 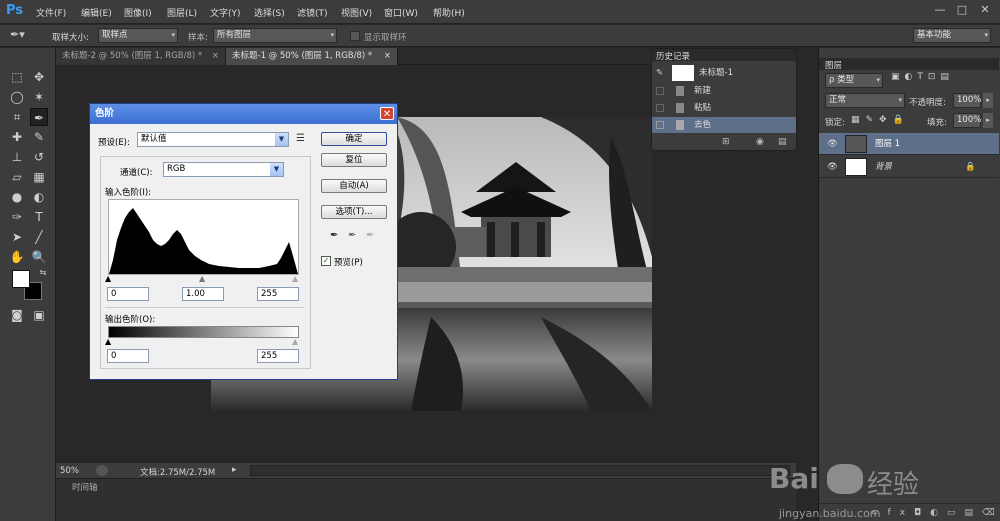 What do you see at coordinates (520, 470) in the screenshot?
I see `horizontal-scrollbar` at bounding box center [520, 470].